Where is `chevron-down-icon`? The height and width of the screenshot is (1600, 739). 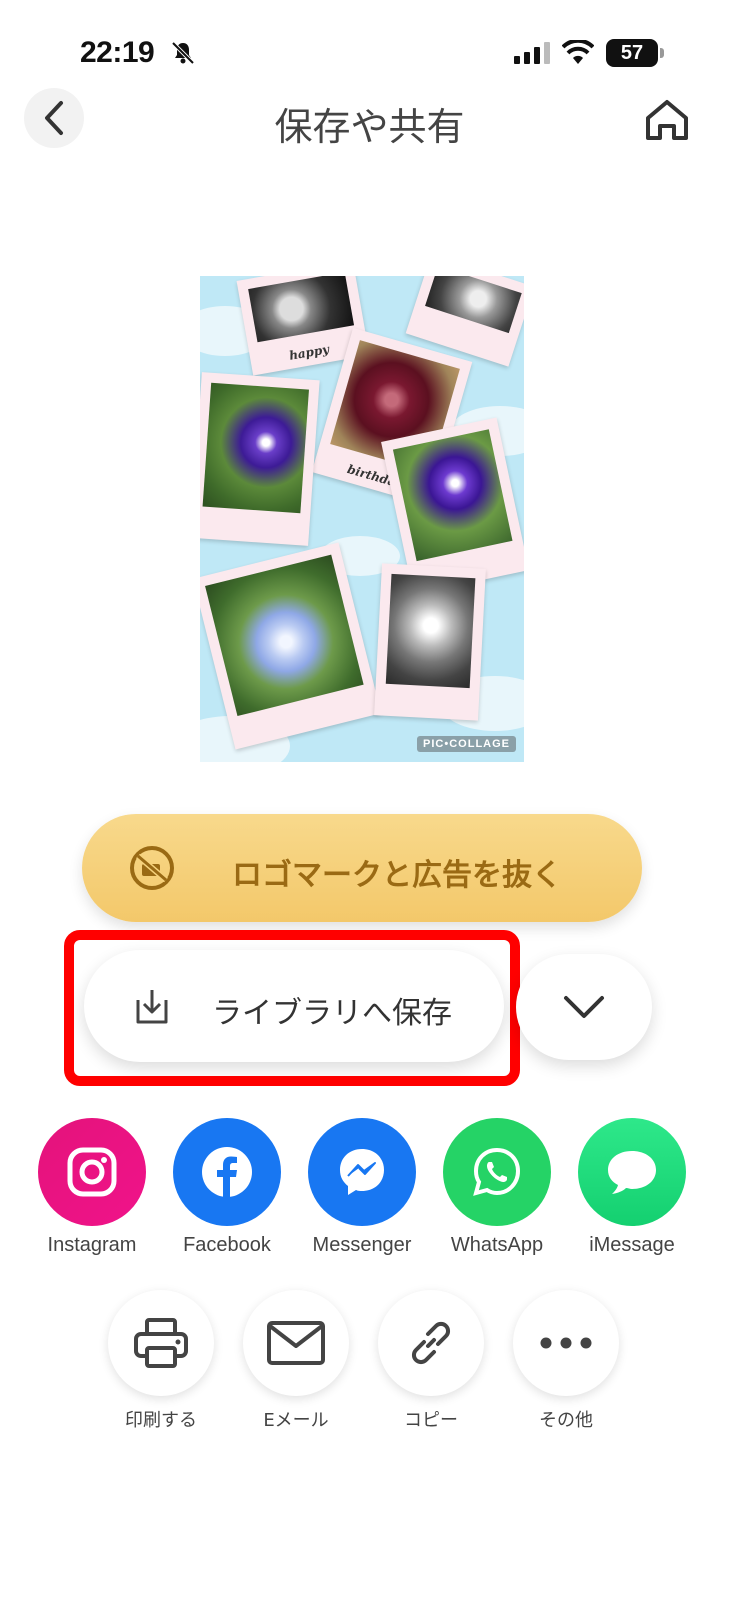
chevron-down-icon is located at coordinates (584, 1007).